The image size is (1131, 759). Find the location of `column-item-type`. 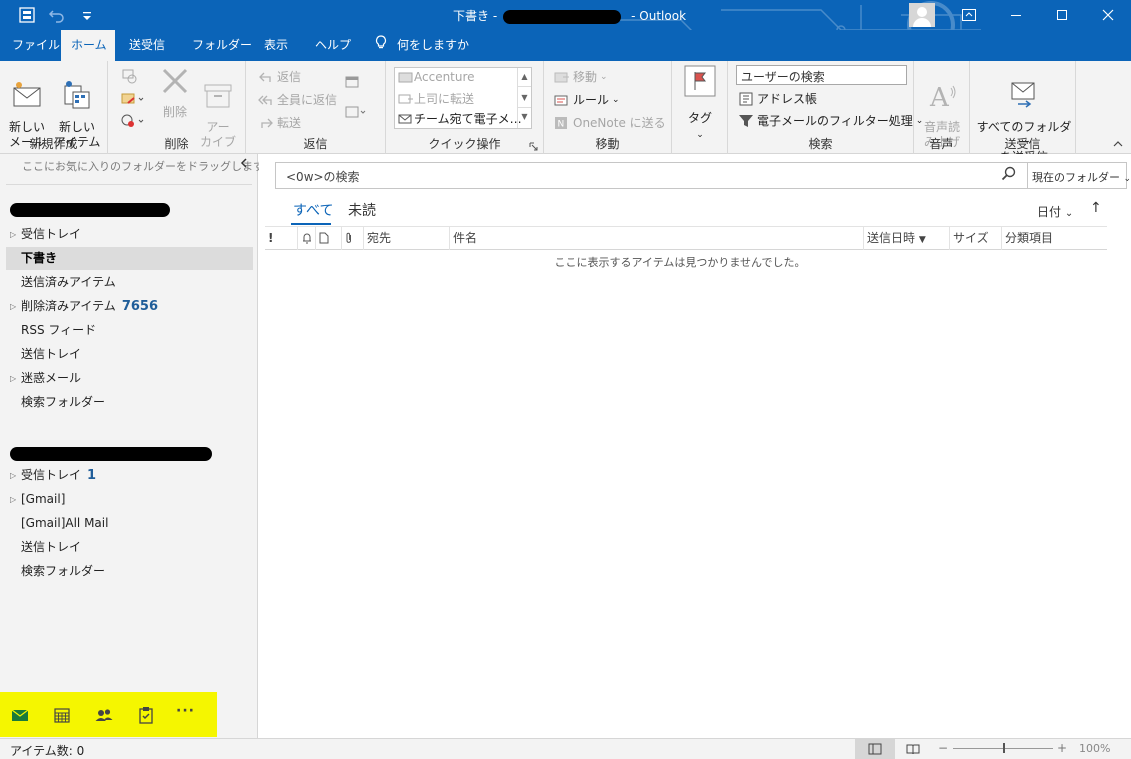

column-item-type is located at coordinates (328, 238).